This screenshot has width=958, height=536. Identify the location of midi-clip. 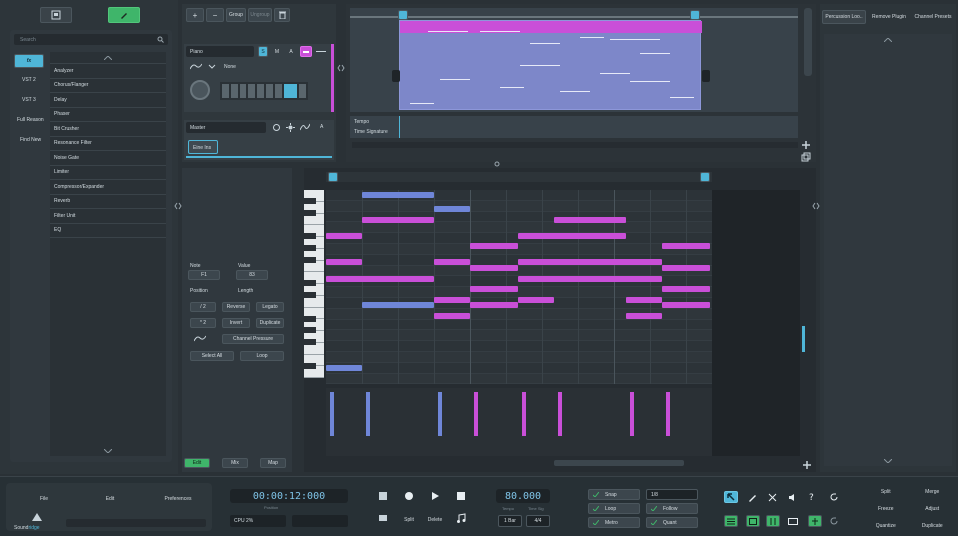
(550, 65).